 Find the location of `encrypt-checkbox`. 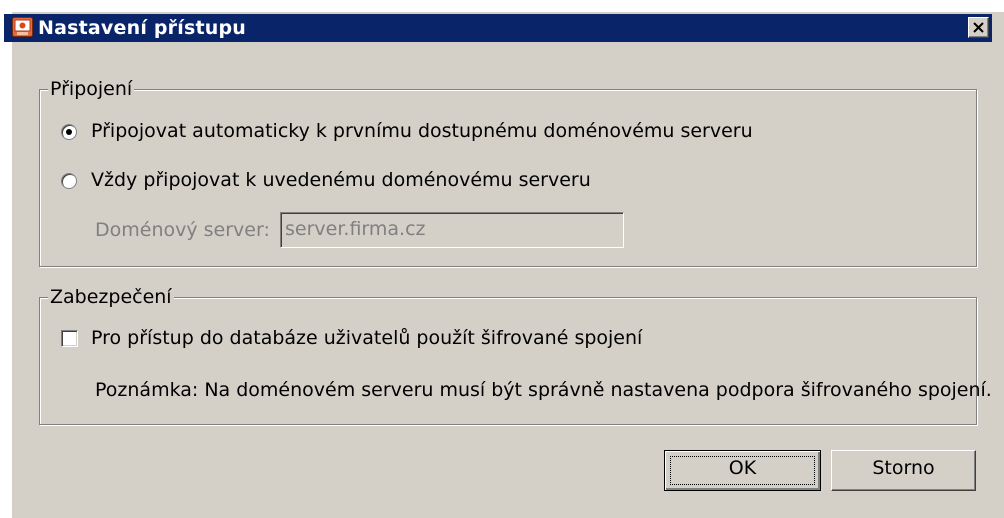

encrypt-checkbox is located at coordinates (69, 338).